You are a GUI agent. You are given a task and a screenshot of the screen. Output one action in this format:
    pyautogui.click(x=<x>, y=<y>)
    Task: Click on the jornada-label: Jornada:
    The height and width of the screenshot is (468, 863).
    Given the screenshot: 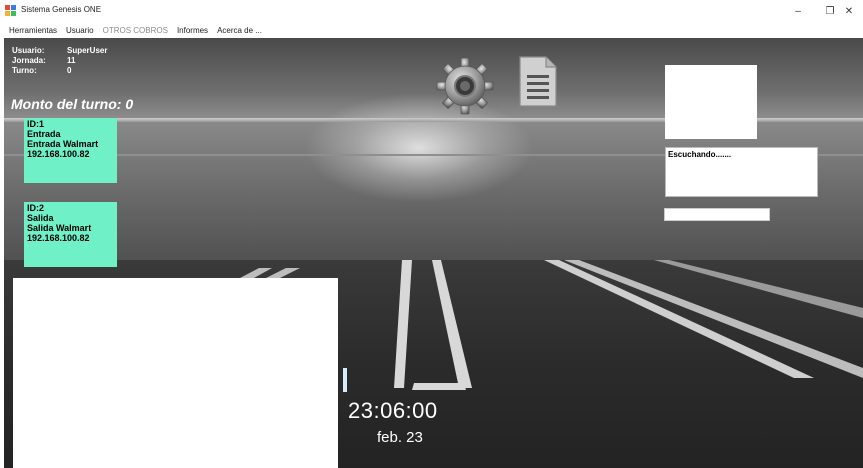 What is the action you would take?
    pyautogui.click(x=29, y=60)
    